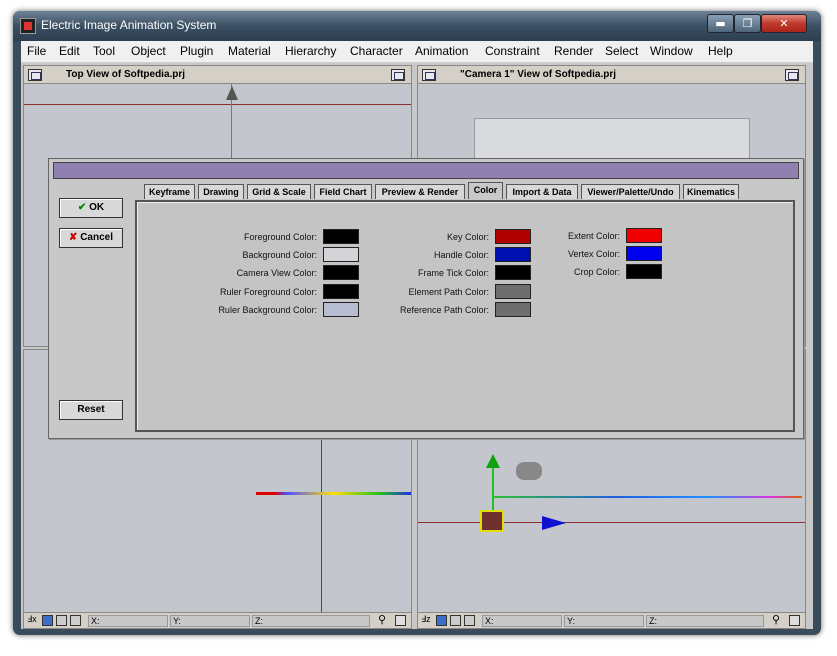  Describe the element at coordinates (417, 26) in the screenshot. I see `title-bar: Electric Image Animation System ▬ ❐ ✕` at that location.